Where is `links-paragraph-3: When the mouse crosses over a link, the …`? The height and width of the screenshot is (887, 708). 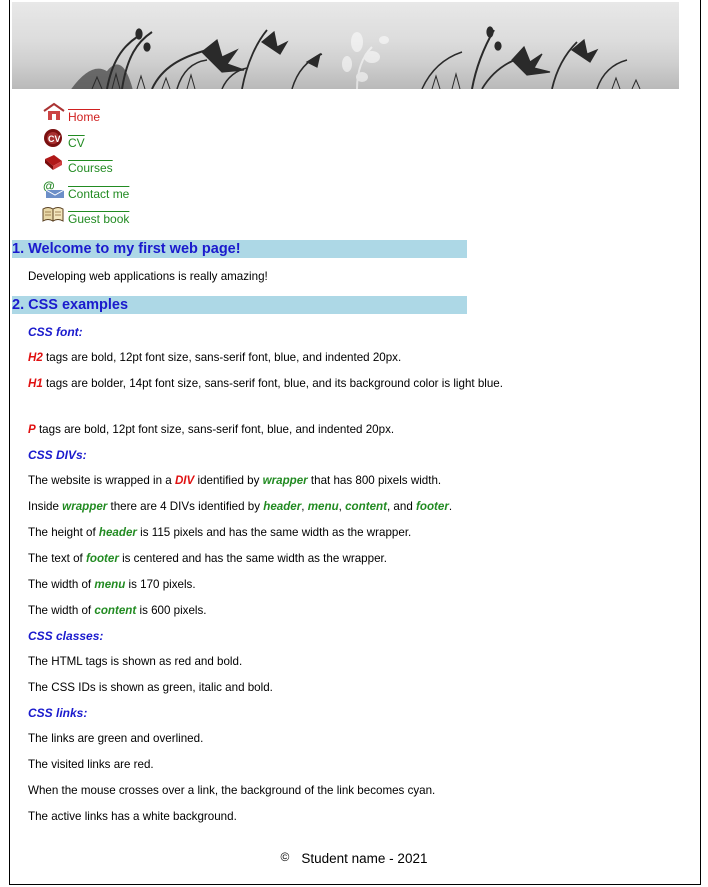
links-paragraph-3: When the mouse crosses over a link, the … is located at coordinates (232, 790).